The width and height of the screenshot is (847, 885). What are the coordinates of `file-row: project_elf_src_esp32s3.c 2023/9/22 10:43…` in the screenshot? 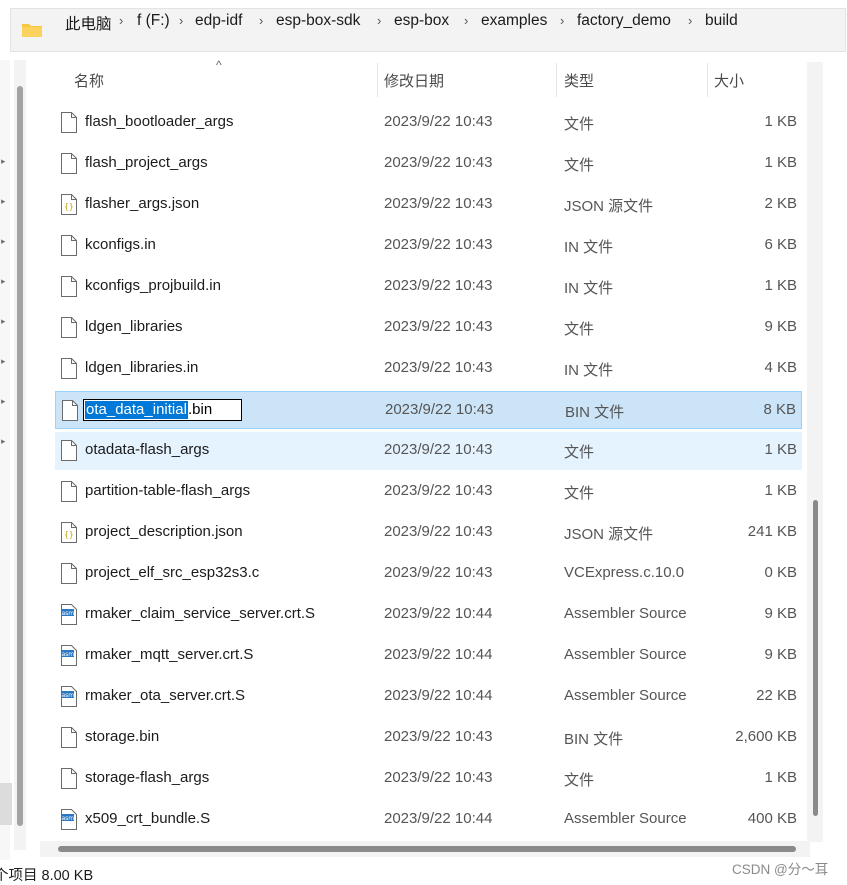 It's located at (428, 574).